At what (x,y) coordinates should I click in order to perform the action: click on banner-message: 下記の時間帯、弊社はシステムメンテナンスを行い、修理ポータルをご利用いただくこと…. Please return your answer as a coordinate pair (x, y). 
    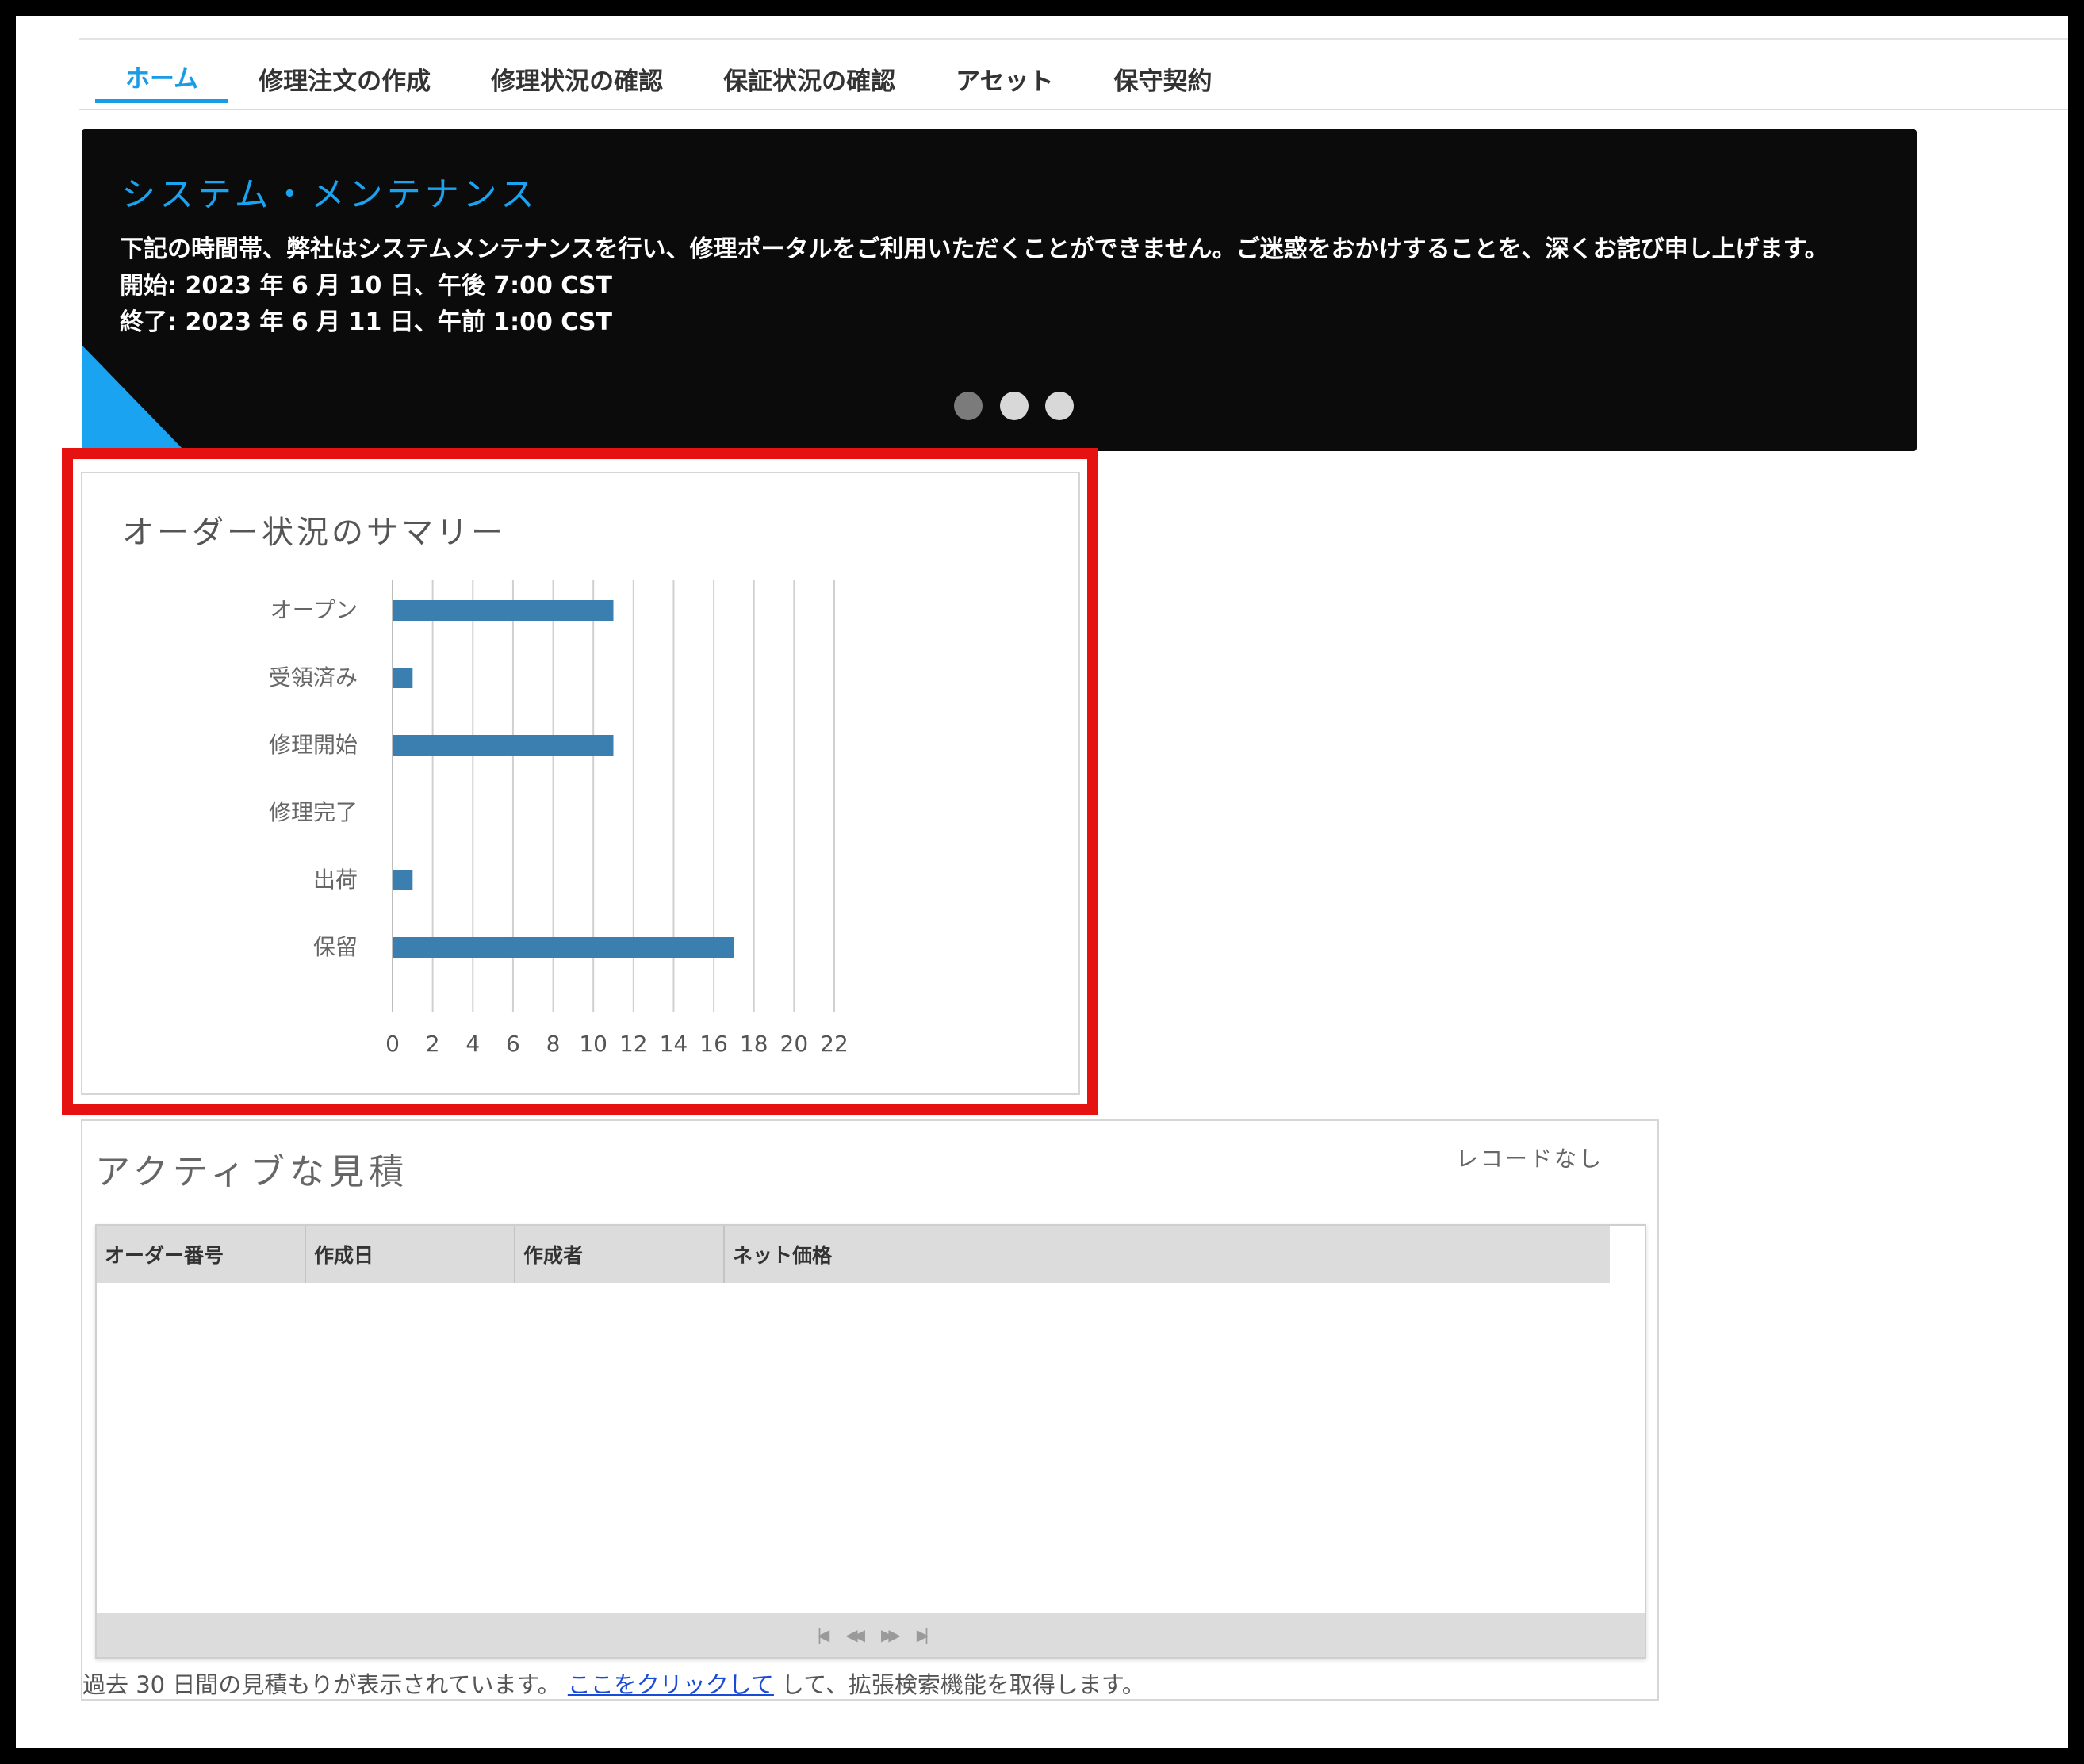
    Looking at the image, I should click on (974, 249).